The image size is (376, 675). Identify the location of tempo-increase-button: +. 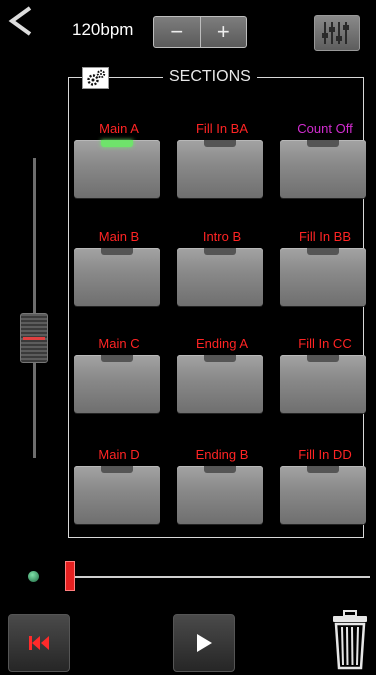
(224, 32).